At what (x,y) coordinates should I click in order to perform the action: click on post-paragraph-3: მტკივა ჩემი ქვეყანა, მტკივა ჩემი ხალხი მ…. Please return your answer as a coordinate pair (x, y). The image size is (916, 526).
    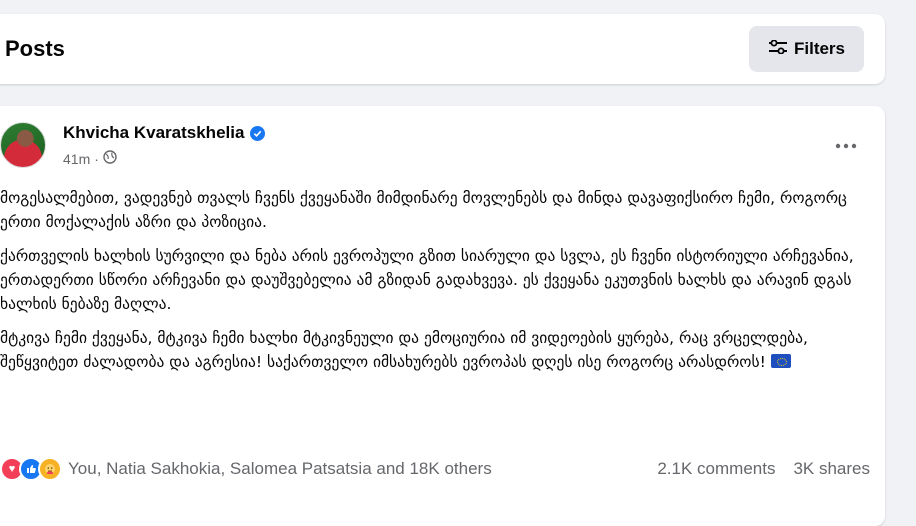
    Looking at the image, I should click on (435, 350).